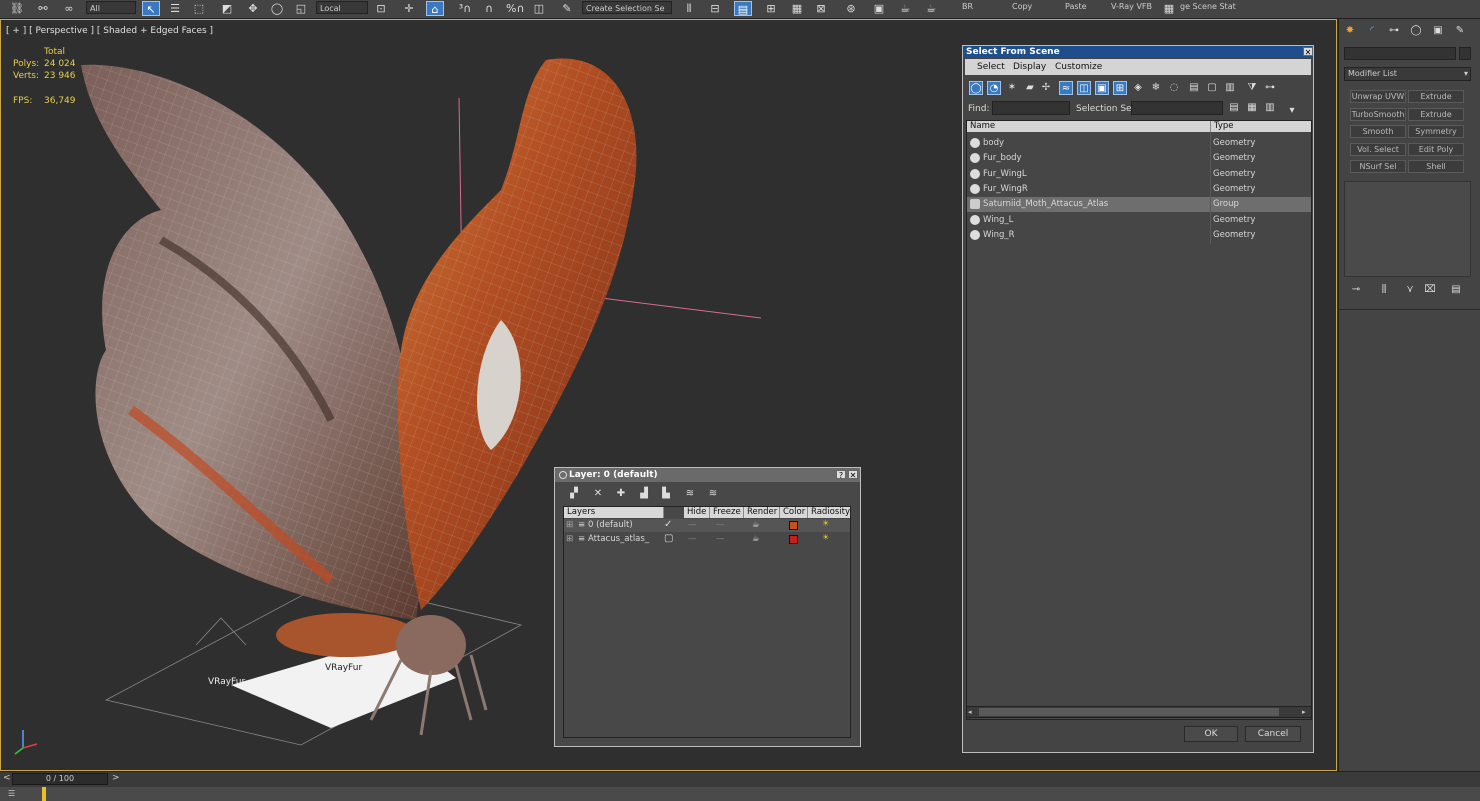 This screenshot has height=801, width=1480. I want to click on modifier-button: Vol. Select, so click(1378, 149).